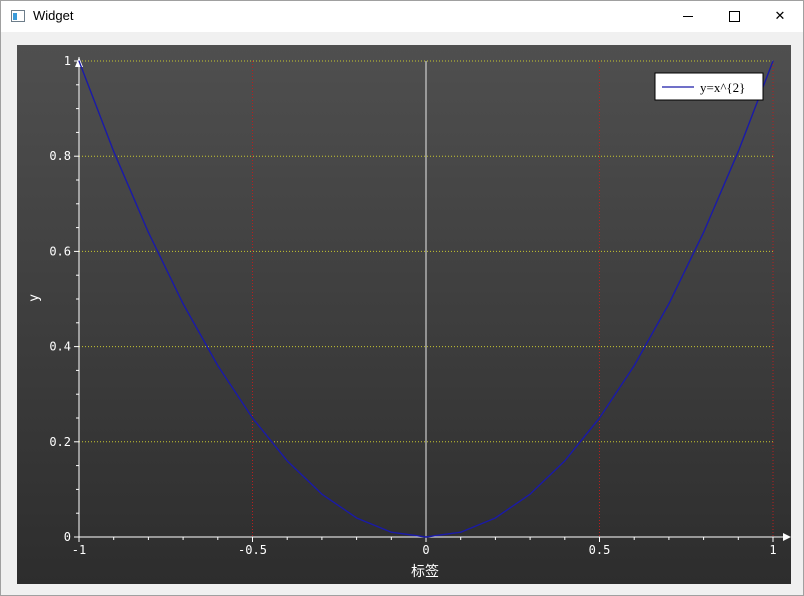 The image size is (804, 596). What do you see at coordinates (600, 550) in the screenshot?
I see `x-tick-label: 0.5` at bounding box center [600, 550].